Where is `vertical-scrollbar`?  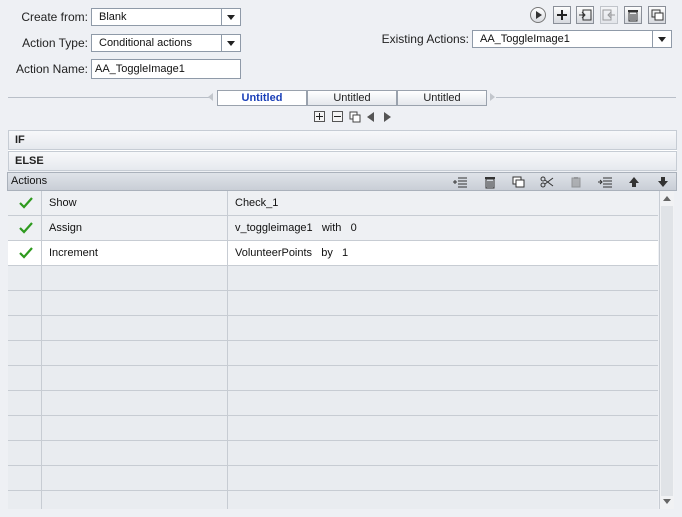 vertical-scrollbar is located at coordinates (666, 350).